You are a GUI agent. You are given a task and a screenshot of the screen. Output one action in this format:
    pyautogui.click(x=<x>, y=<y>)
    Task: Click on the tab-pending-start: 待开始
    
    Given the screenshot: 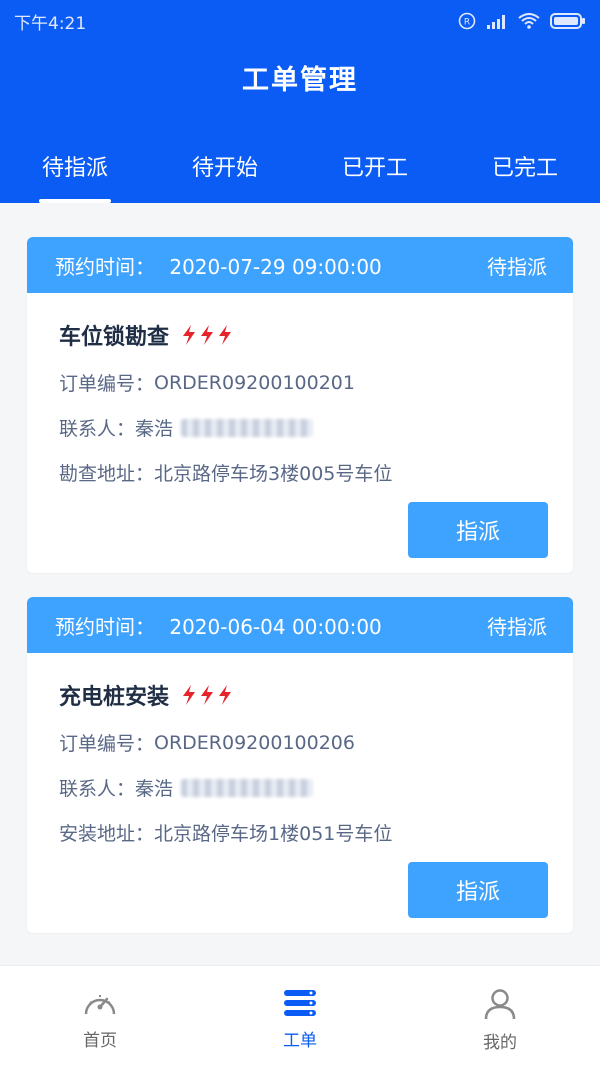 What is the action you would take?
    pyautogui.click(x=225, y=171)
    